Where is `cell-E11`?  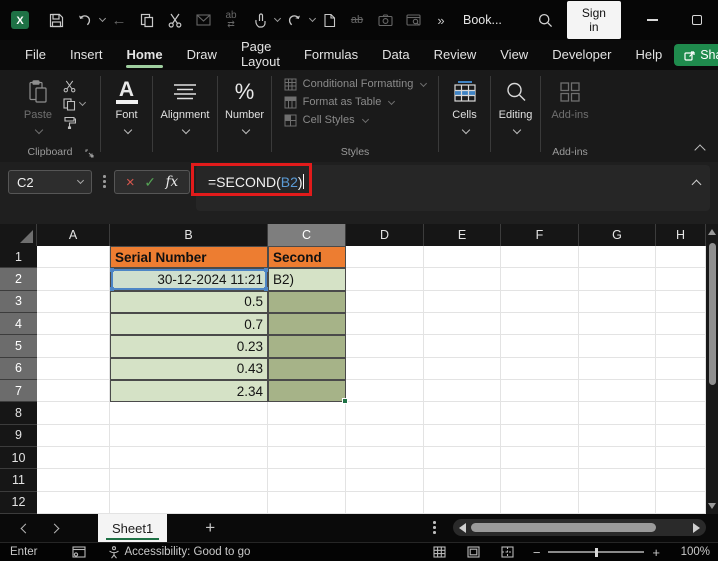
cell-E11 is located at coordinates (462, 480).